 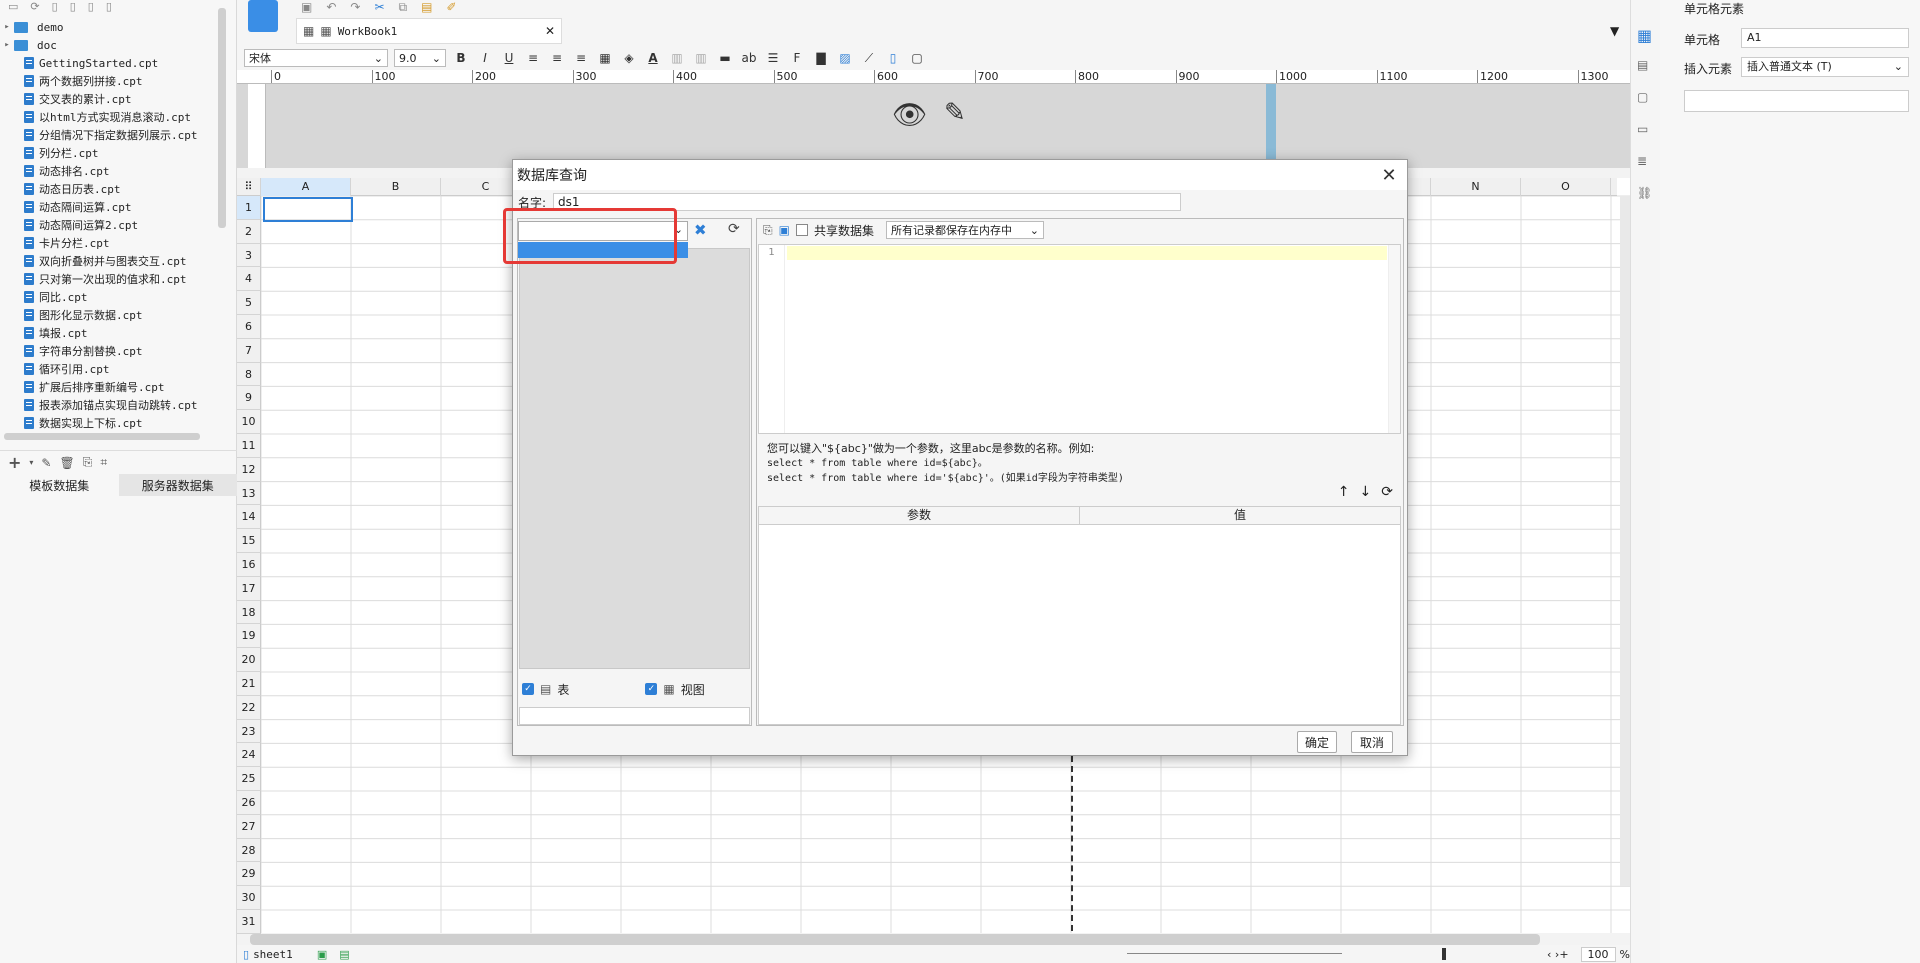 I want to click on row-header-cell: 18, so click(x=249, y=612).